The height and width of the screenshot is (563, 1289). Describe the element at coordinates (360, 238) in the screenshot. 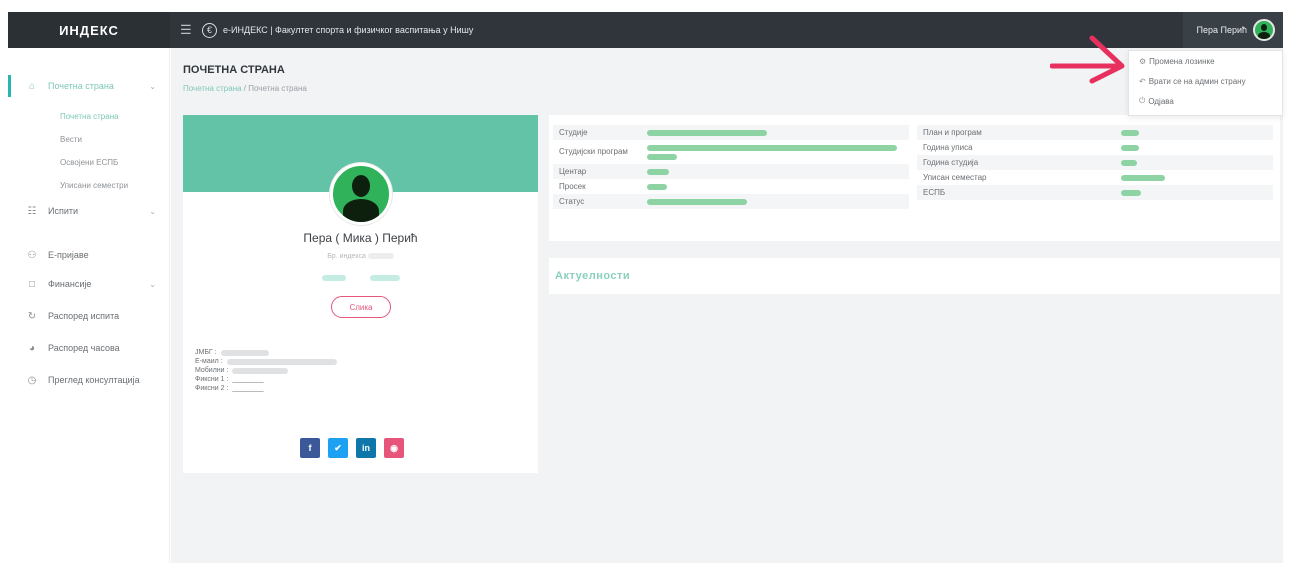

I see `profile-name: Пера ( Мика ) Перић` at that location.